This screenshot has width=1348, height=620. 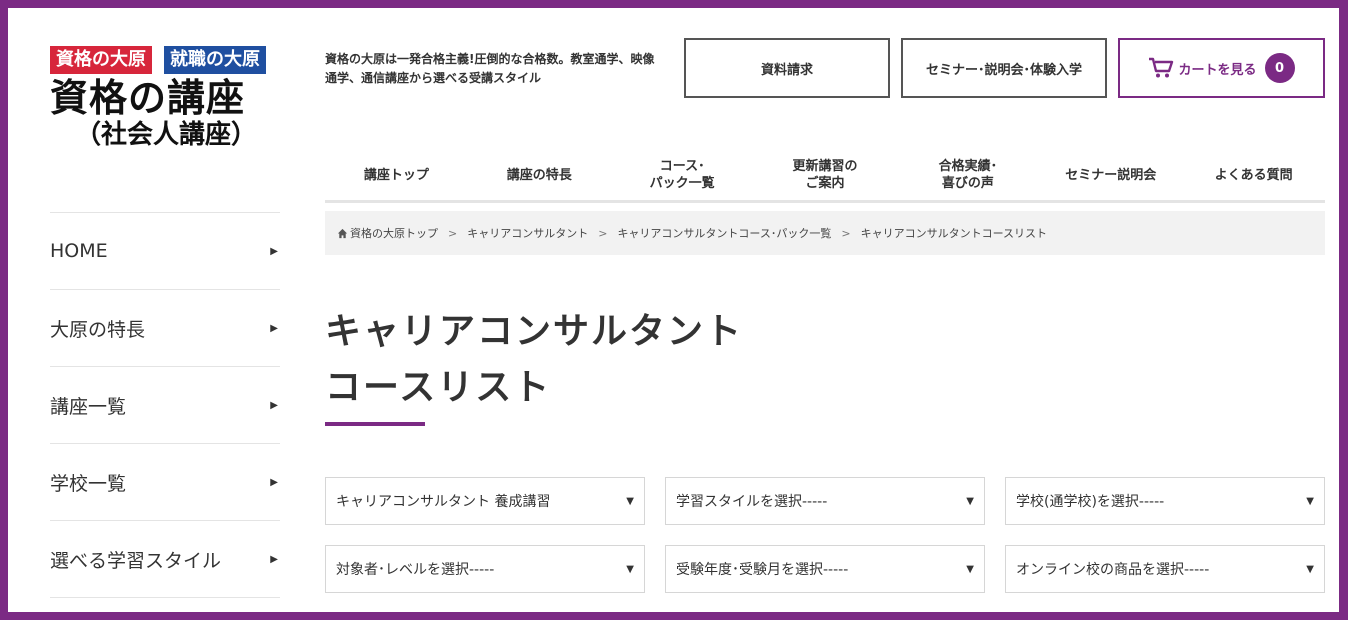 I want to click on seminar-button: セミナー･説明会･体験入学, so click(x=1004, y=68).